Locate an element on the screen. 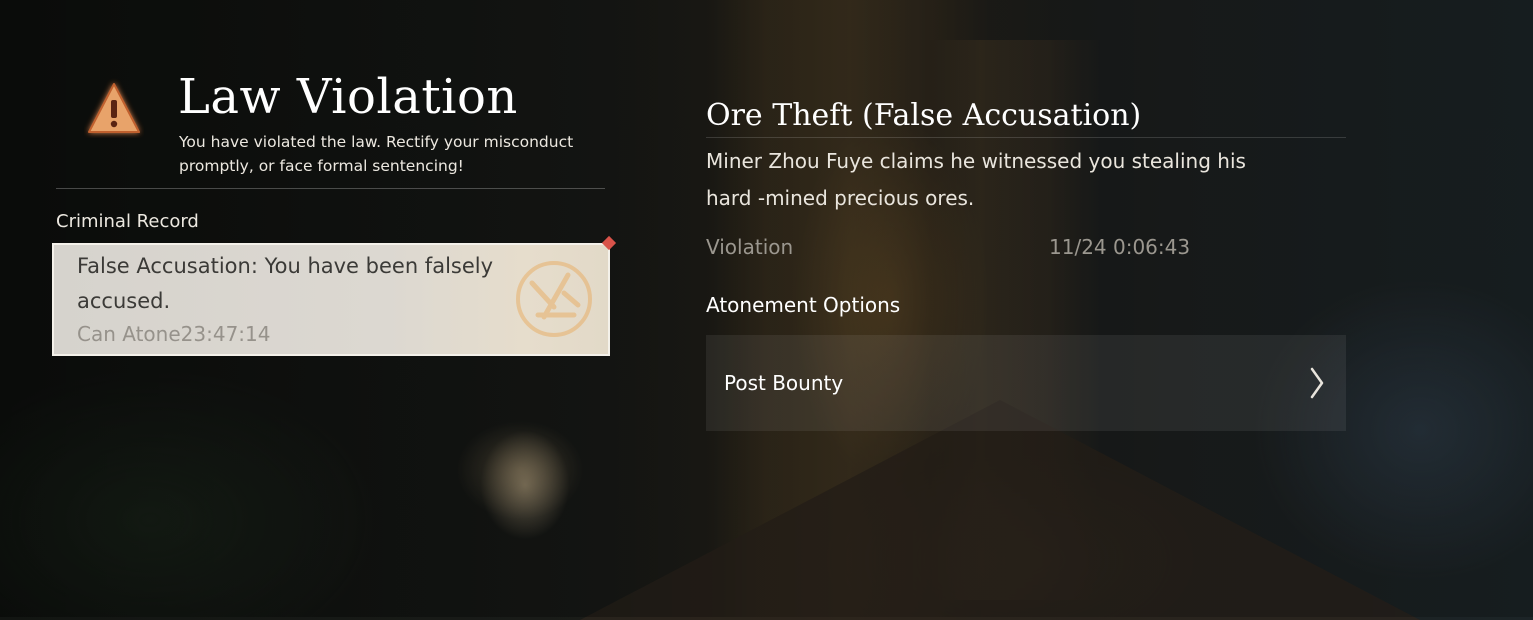 This screenshot has height=620, width=1533. violation-timestamp: 11/24 0:06:43 is located at coordinates (1120, 247).